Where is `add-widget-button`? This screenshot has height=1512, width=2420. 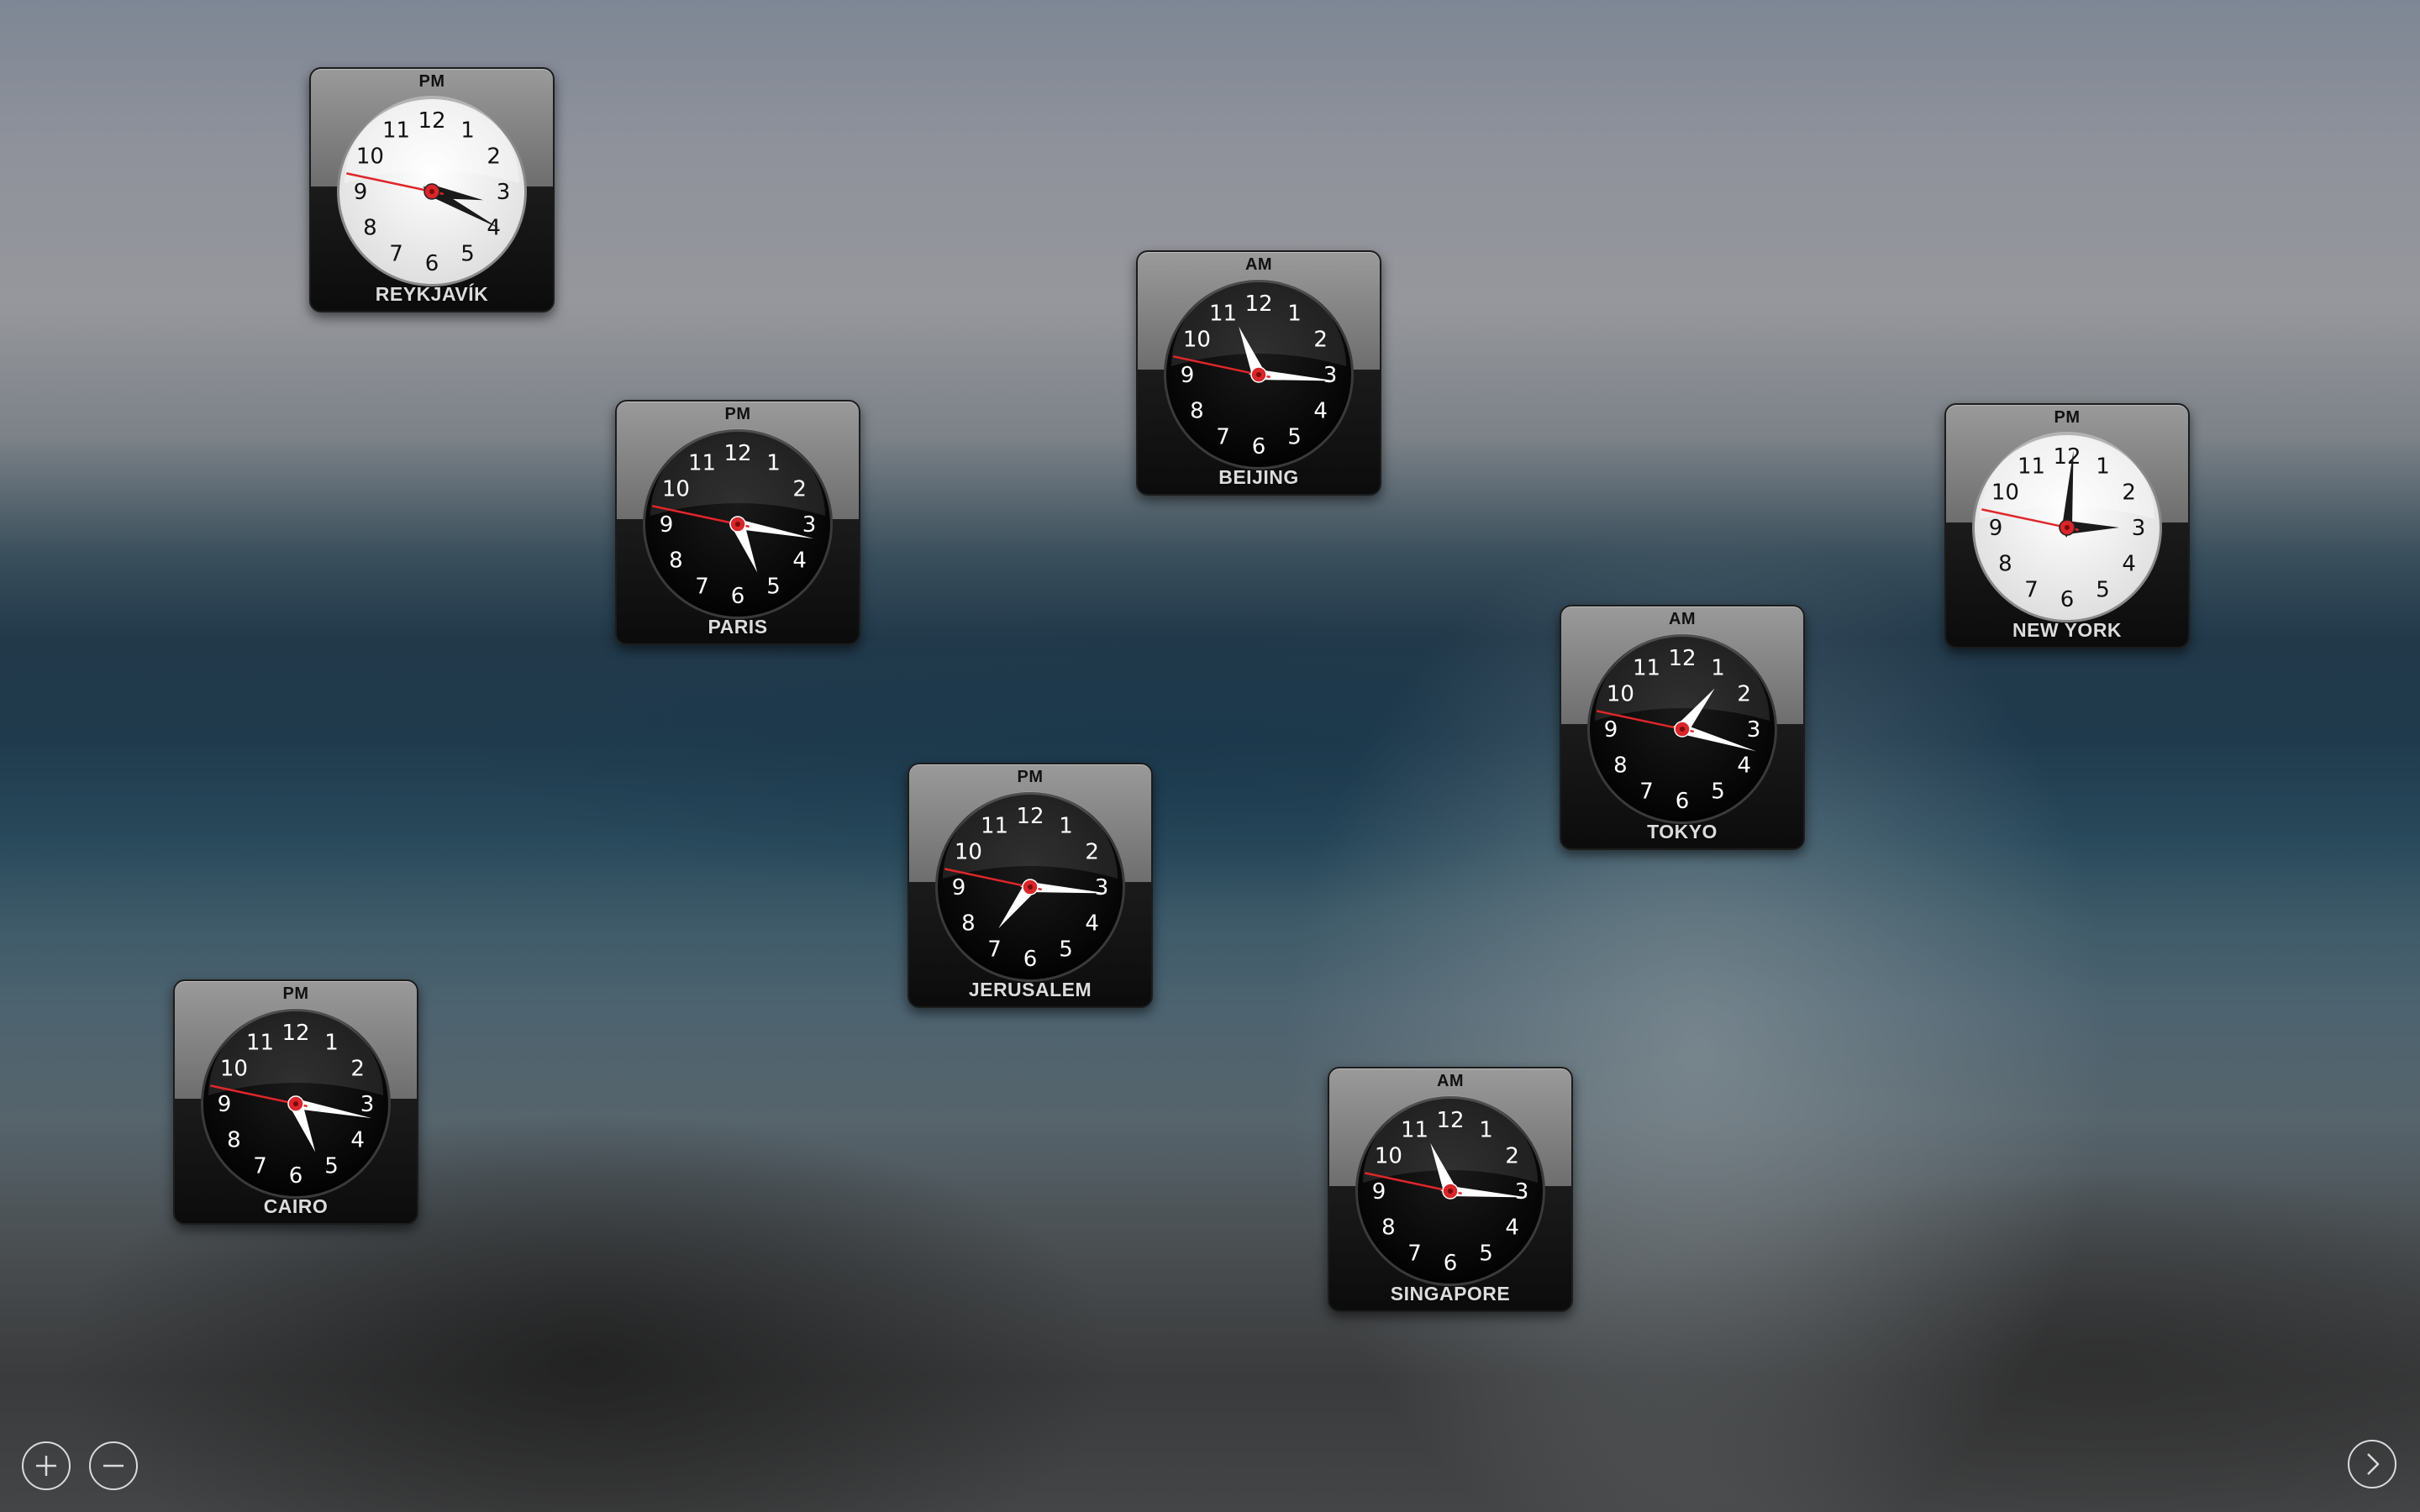 add-widget-button is located at coordinates (46, 1465).